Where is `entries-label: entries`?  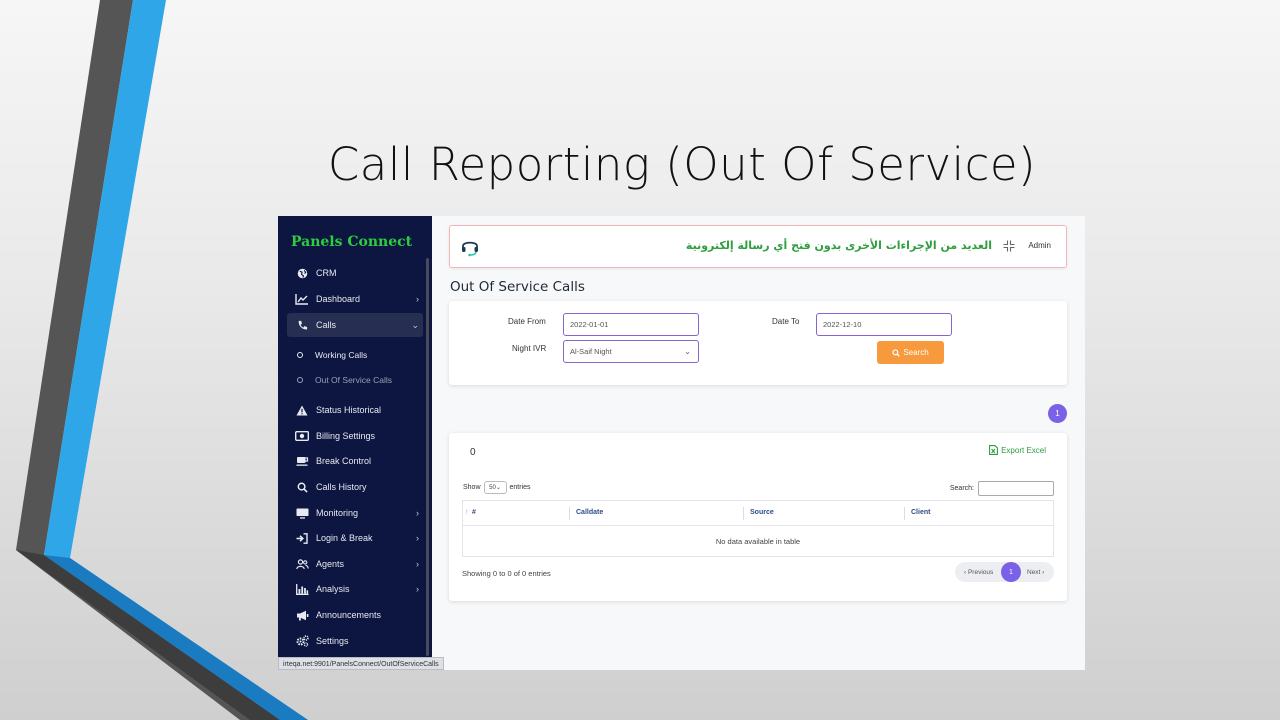
entries-label: entries is located at coordinates (520, 487).